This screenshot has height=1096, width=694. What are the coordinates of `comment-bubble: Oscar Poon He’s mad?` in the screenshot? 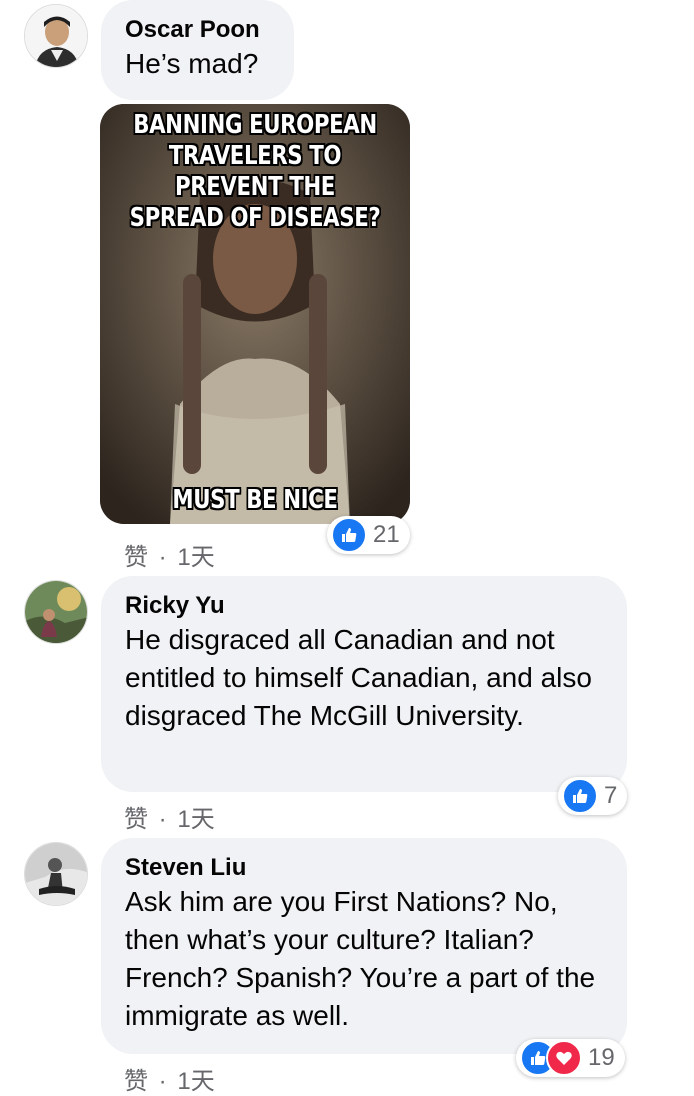 It's located at (197, 50).